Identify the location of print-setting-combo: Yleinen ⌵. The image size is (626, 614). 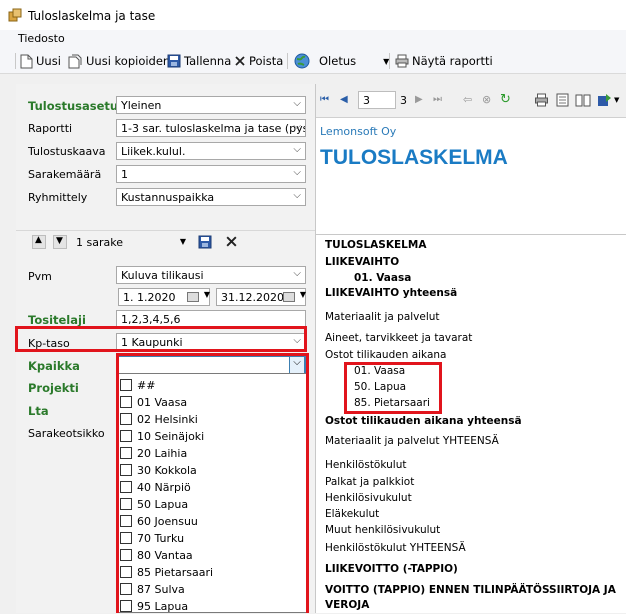
(211, 105).